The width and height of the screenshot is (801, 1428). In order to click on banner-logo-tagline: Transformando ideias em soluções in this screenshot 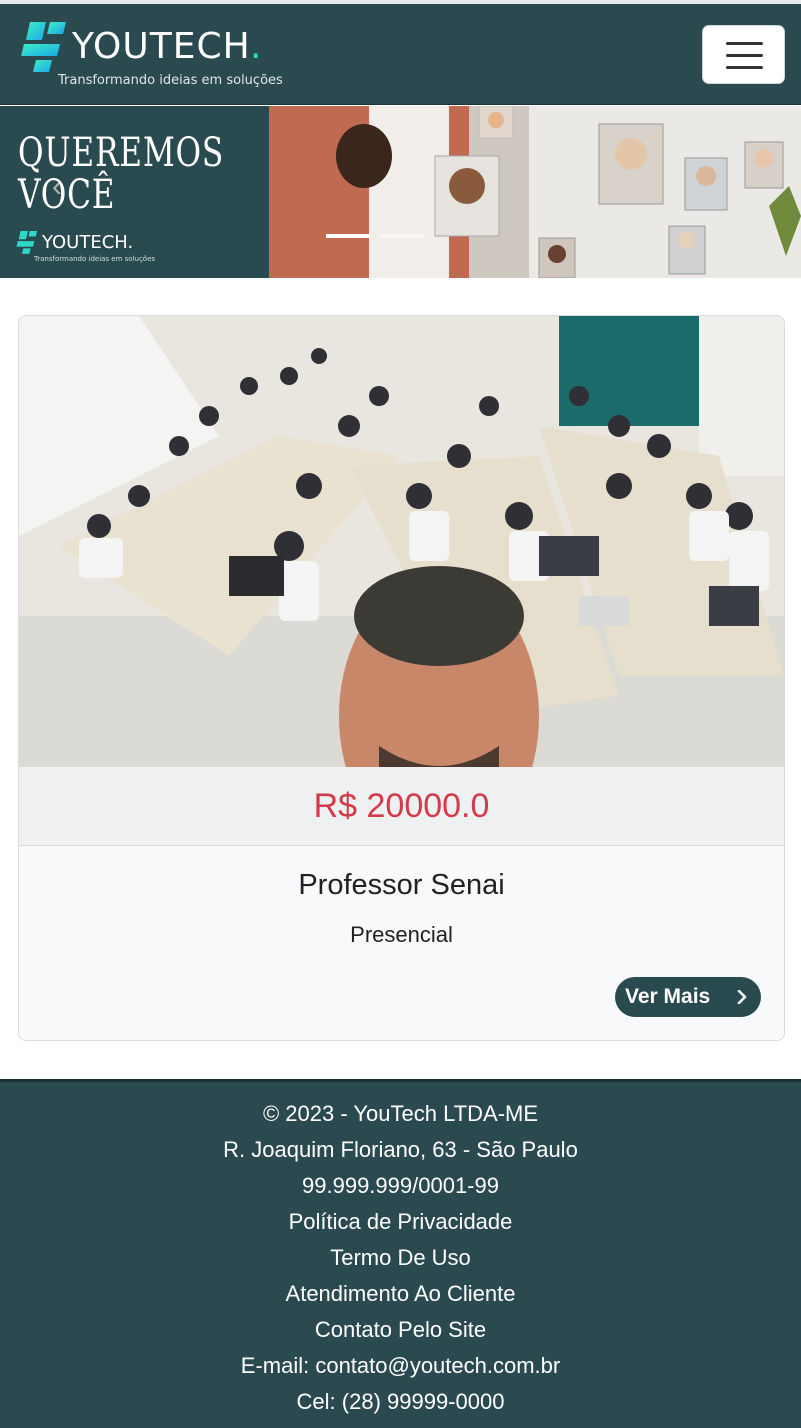, I will do `click(95, 259)`.